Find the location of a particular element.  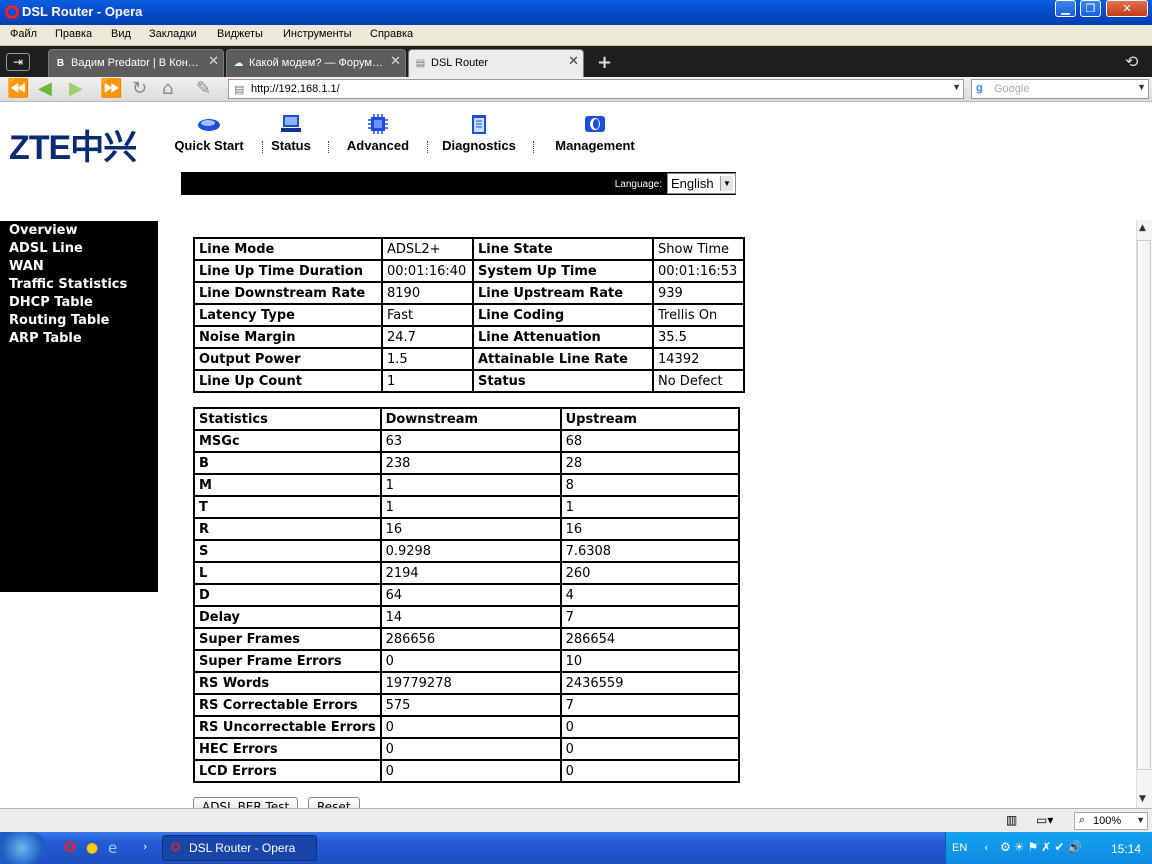

sidebar-item-wan: WAN is located at coordinates (83, 267).